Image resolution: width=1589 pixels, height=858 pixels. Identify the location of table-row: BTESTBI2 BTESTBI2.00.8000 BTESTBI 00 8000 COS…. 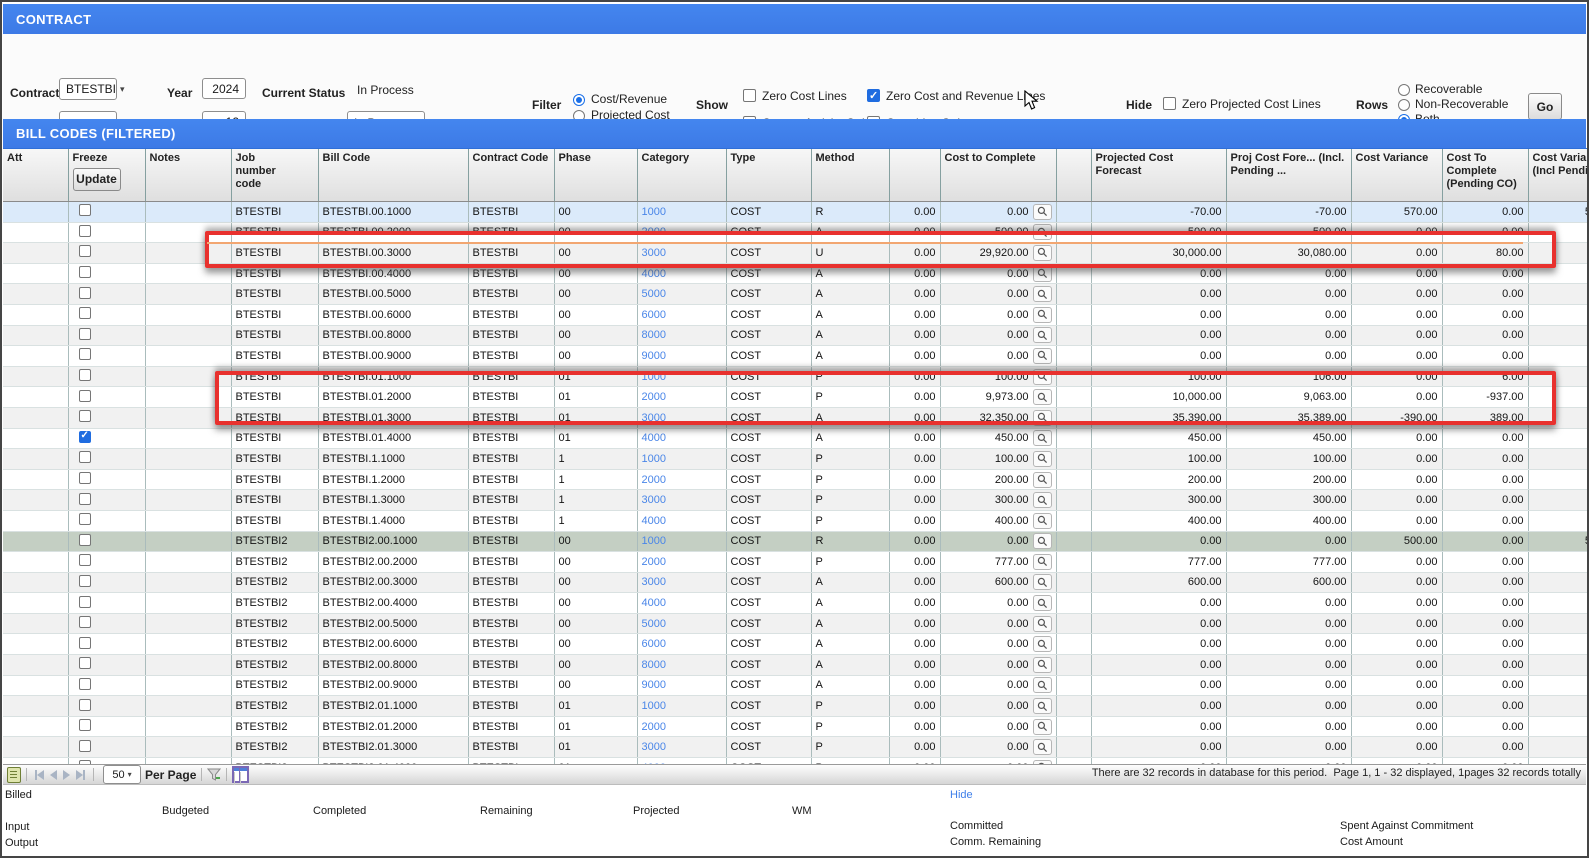
(795, 665).